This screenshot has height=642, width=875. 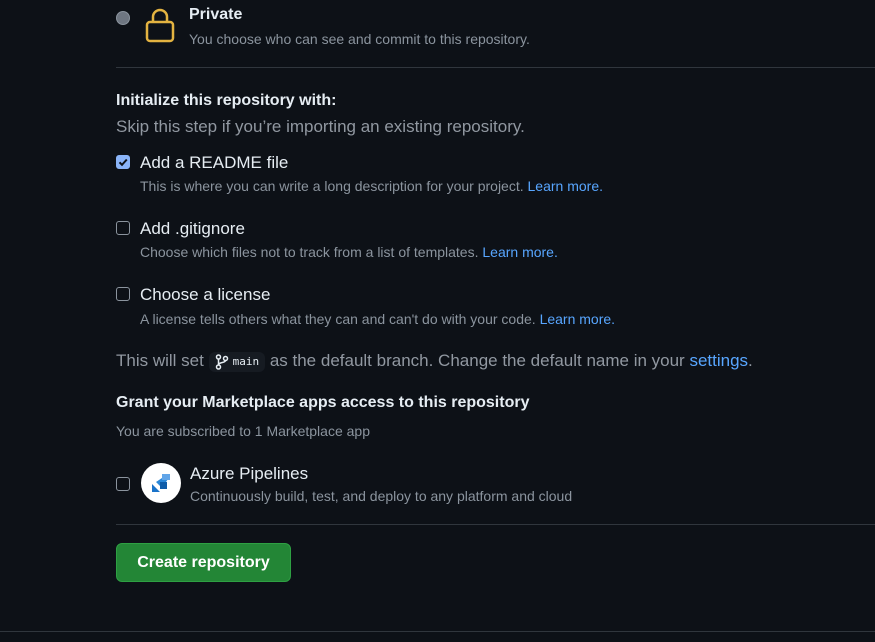 I want to click on branch-name: main, so click(x=246, y=362).